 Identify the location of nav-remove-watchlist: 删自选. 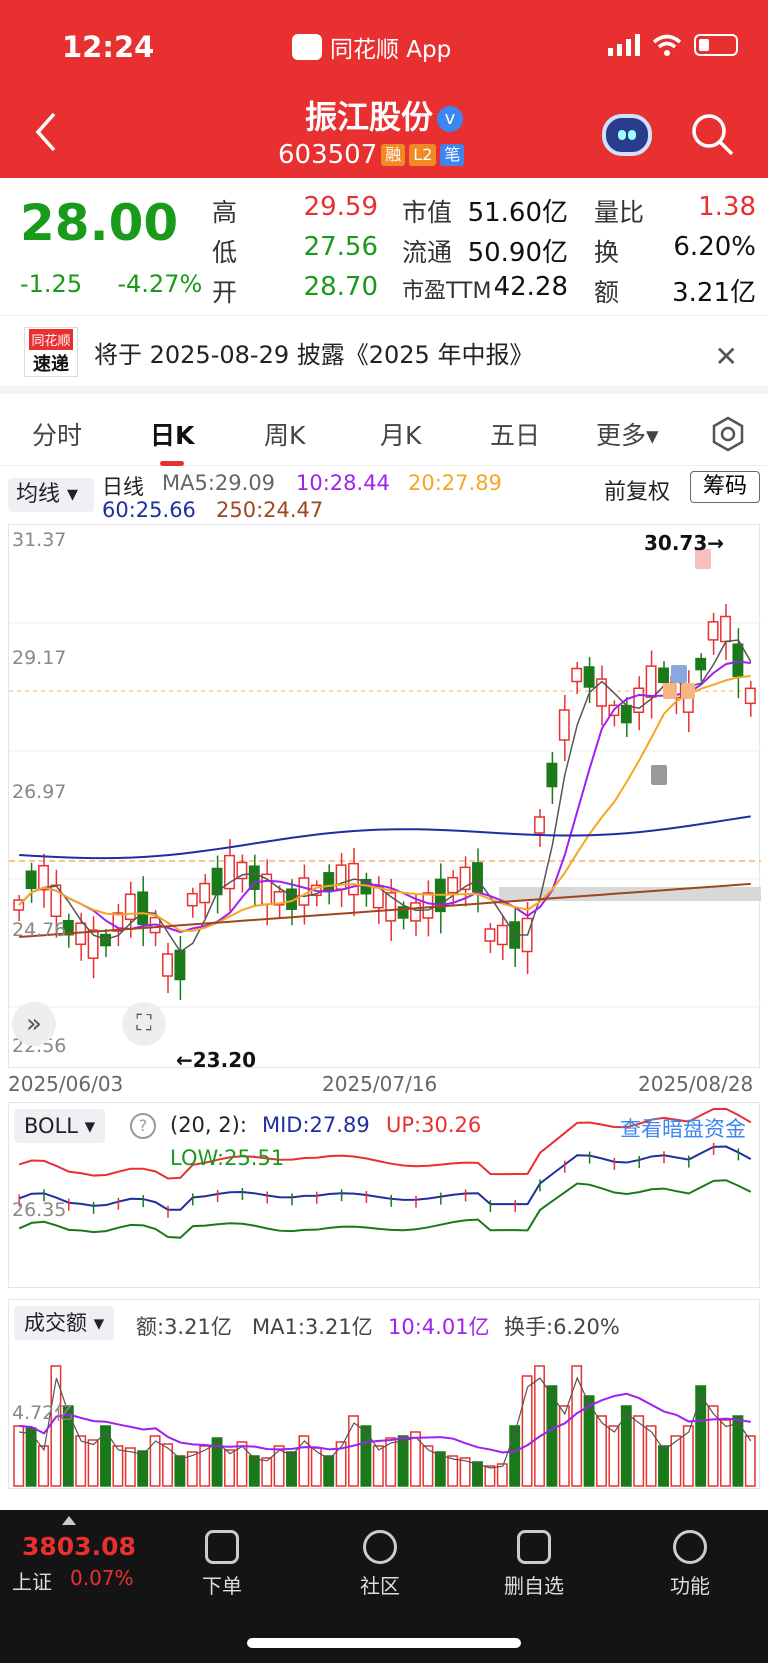
(534, 1560).